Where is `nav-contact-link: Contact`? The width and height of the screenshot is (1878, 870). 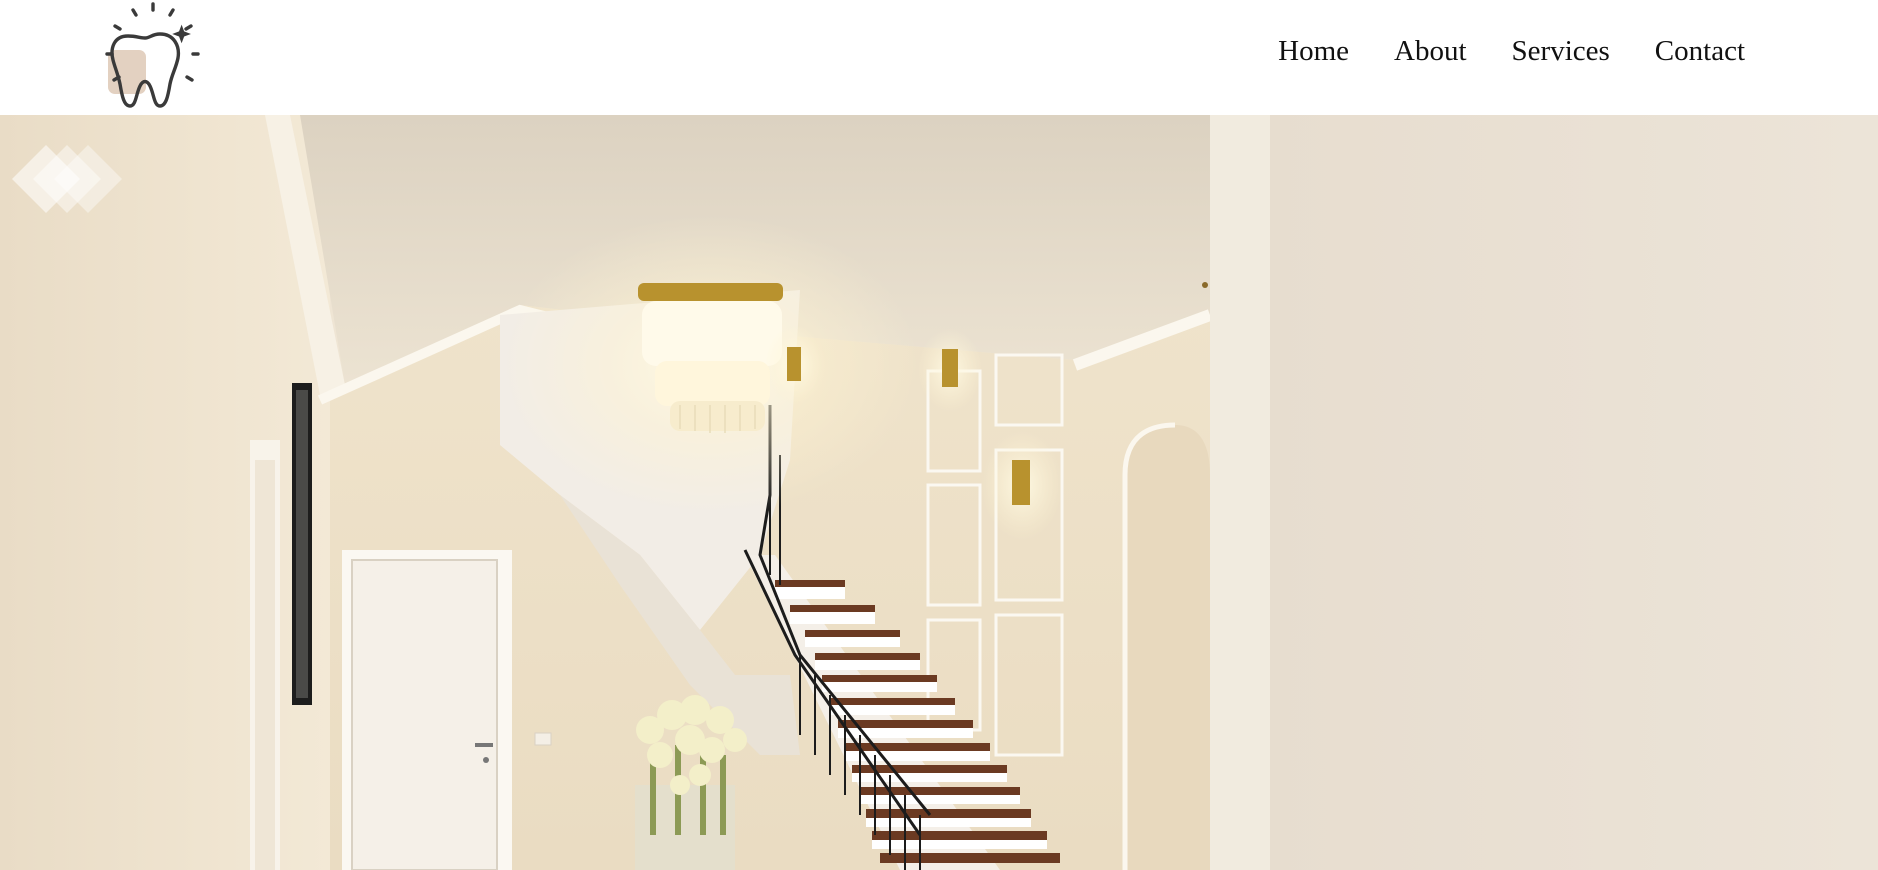 nav-contact-link: Contact is located at coordinates (1700, 51).